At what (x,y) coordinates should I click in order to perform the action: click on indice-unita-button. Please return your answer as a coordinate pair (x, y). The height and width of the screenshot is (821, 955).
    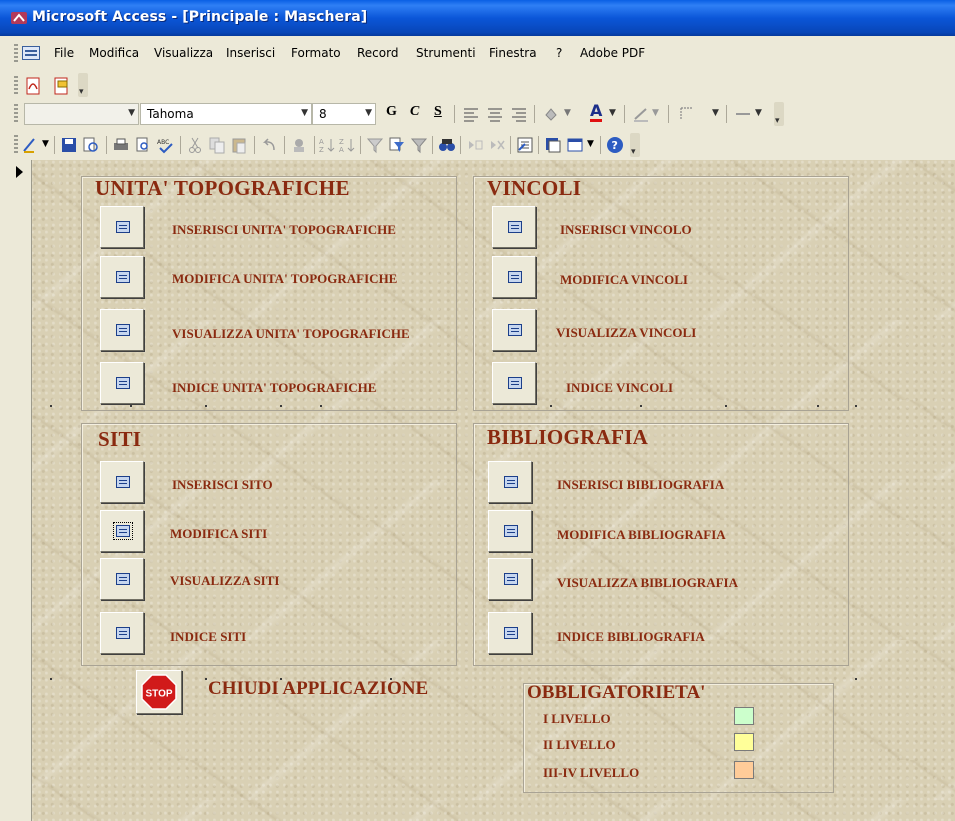
    Looking at the image, I should click on (122, 383).